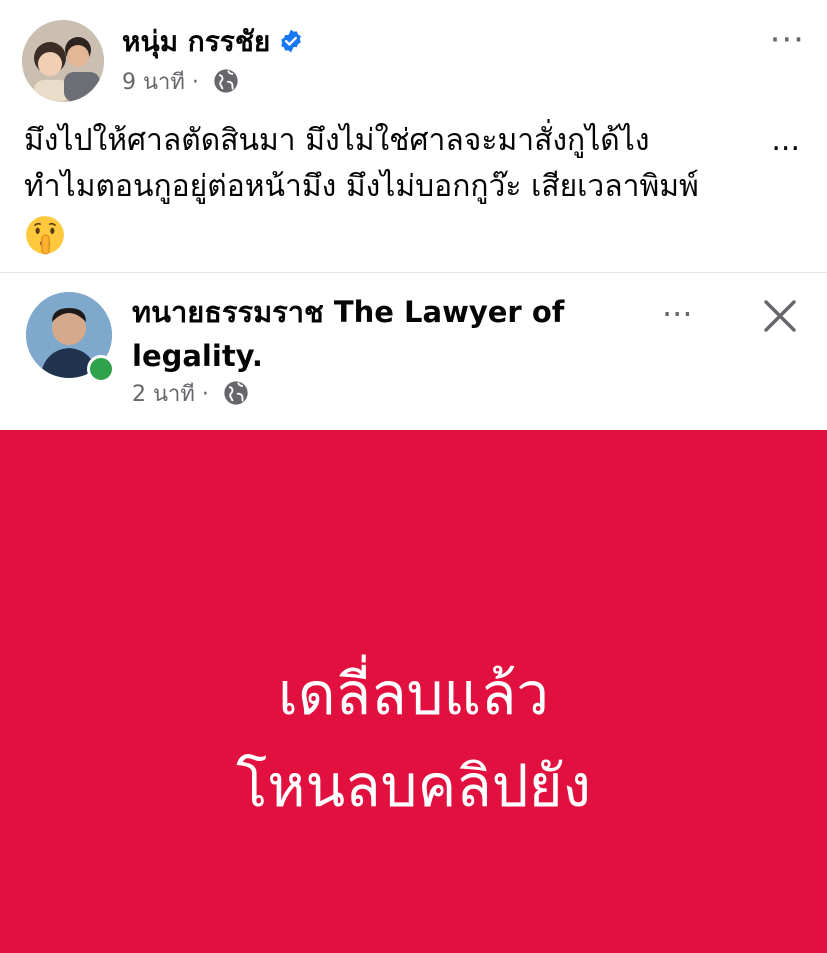 The width and height of the screenshot is (827, 953). What do you see at coordinates (163, 394) in the screenshot?
I see `shared-post-time: 2 นาที` at bounding box center [163, 394].